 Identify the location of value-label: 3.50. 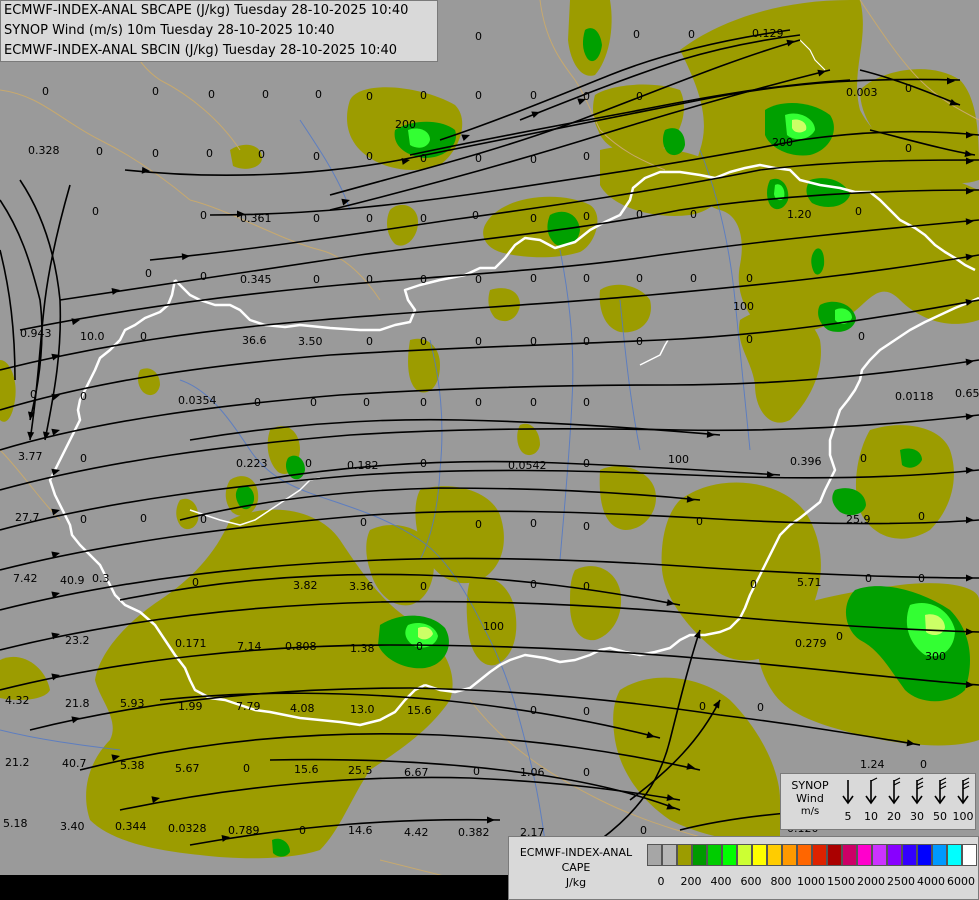
(310, 341).